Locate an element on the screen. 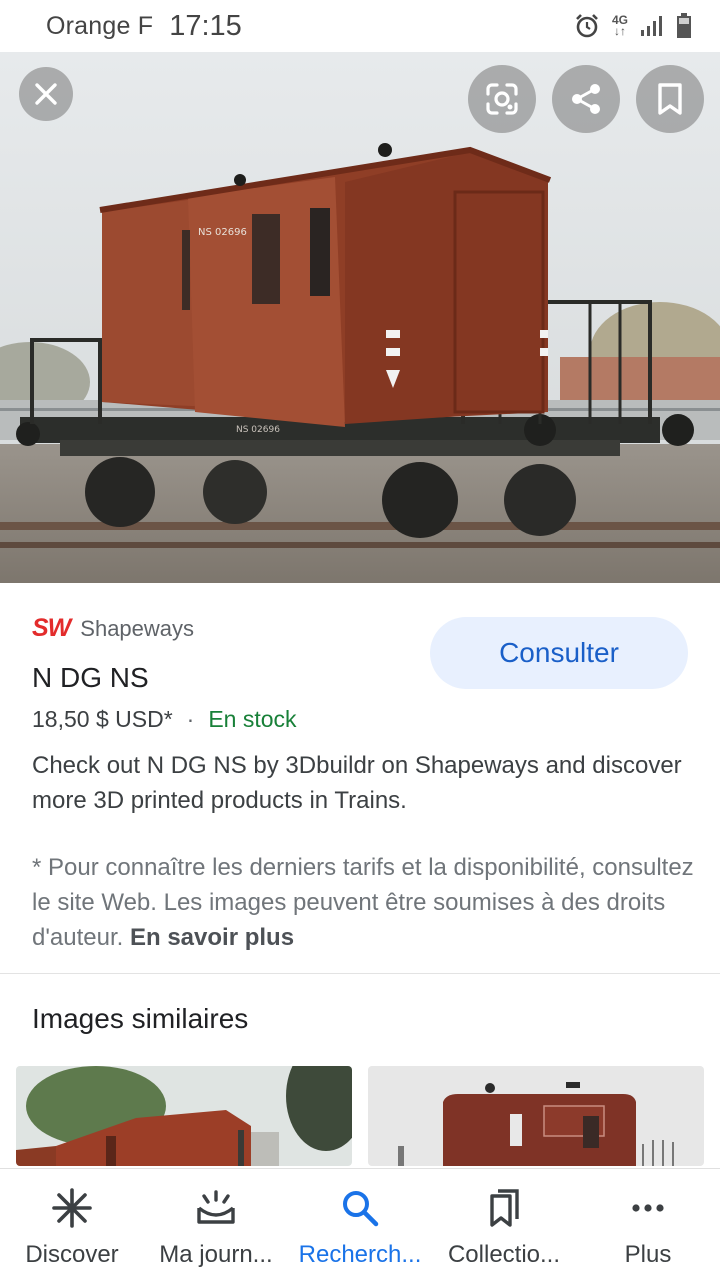 The image size is (720, 1280). learn-more-link: En savoir plus is located at coordinates (212, 937).